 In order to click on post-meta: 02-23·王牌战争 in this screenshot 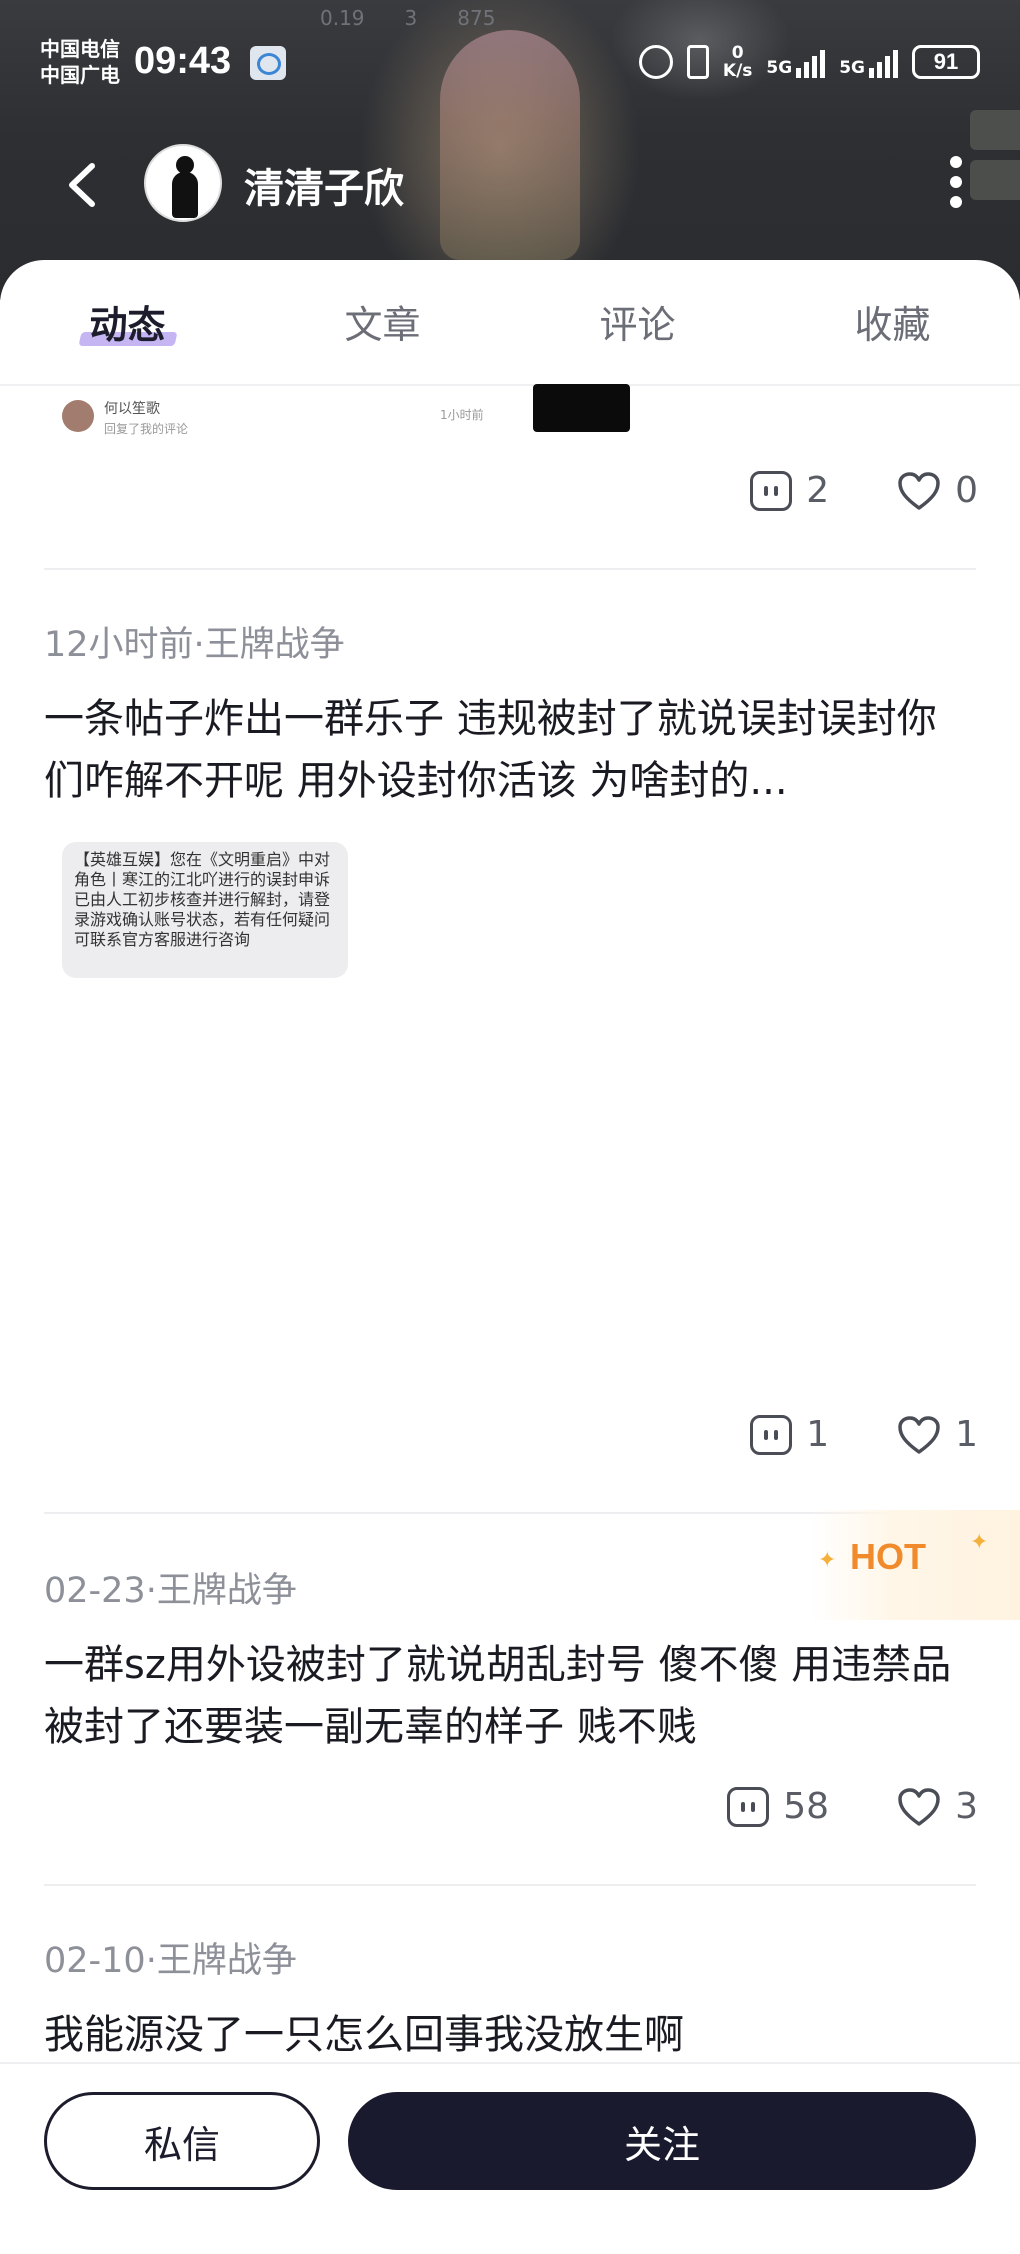, I will do `click(170, 1591)`.